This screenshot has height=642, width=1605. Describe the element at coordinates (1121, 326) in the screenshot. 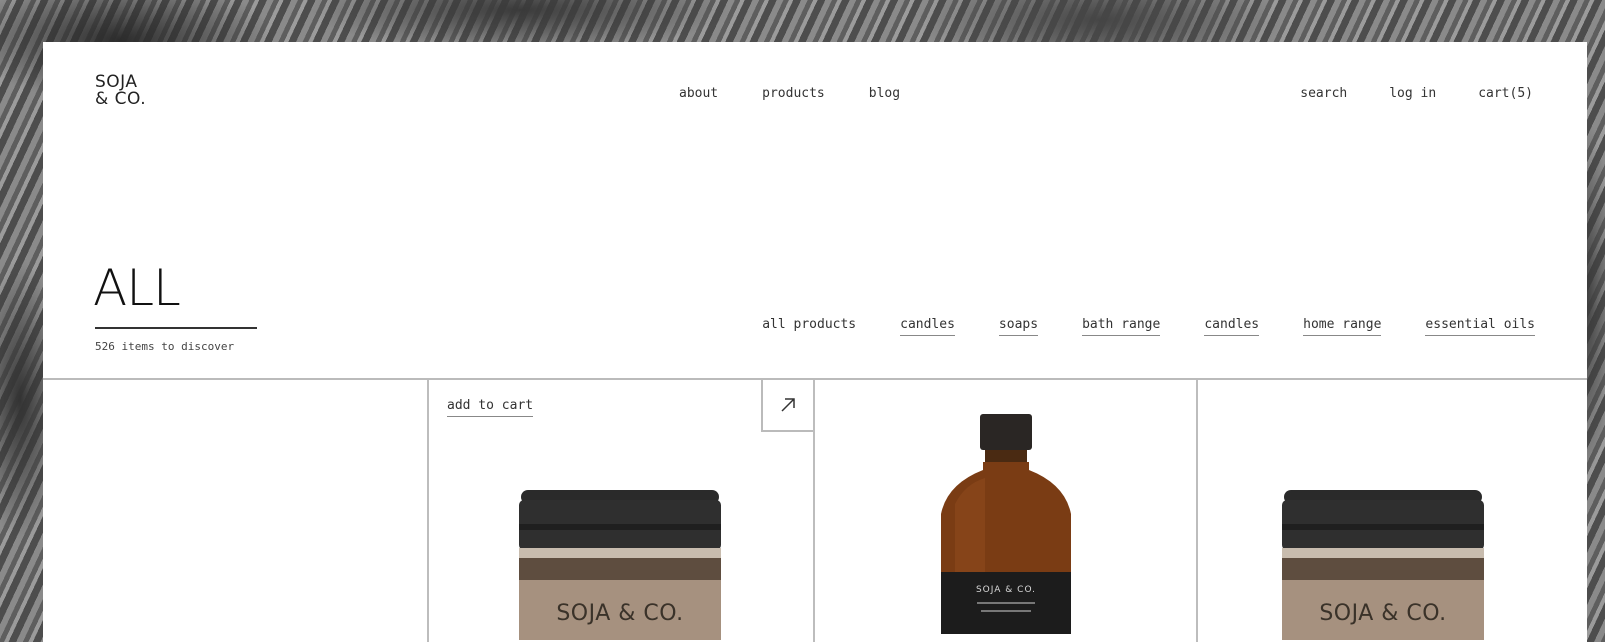

I see `filter-bath-range: bath range` at that location.